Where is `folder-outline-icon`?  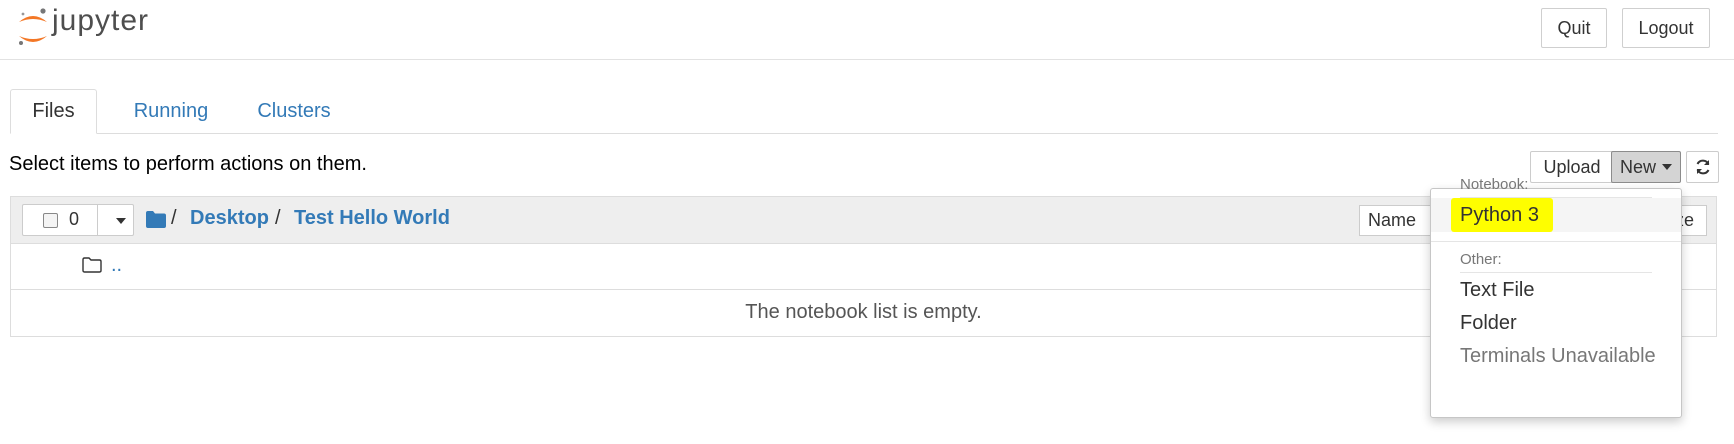 folder-outline-icon is located at coordinates (92, 265).